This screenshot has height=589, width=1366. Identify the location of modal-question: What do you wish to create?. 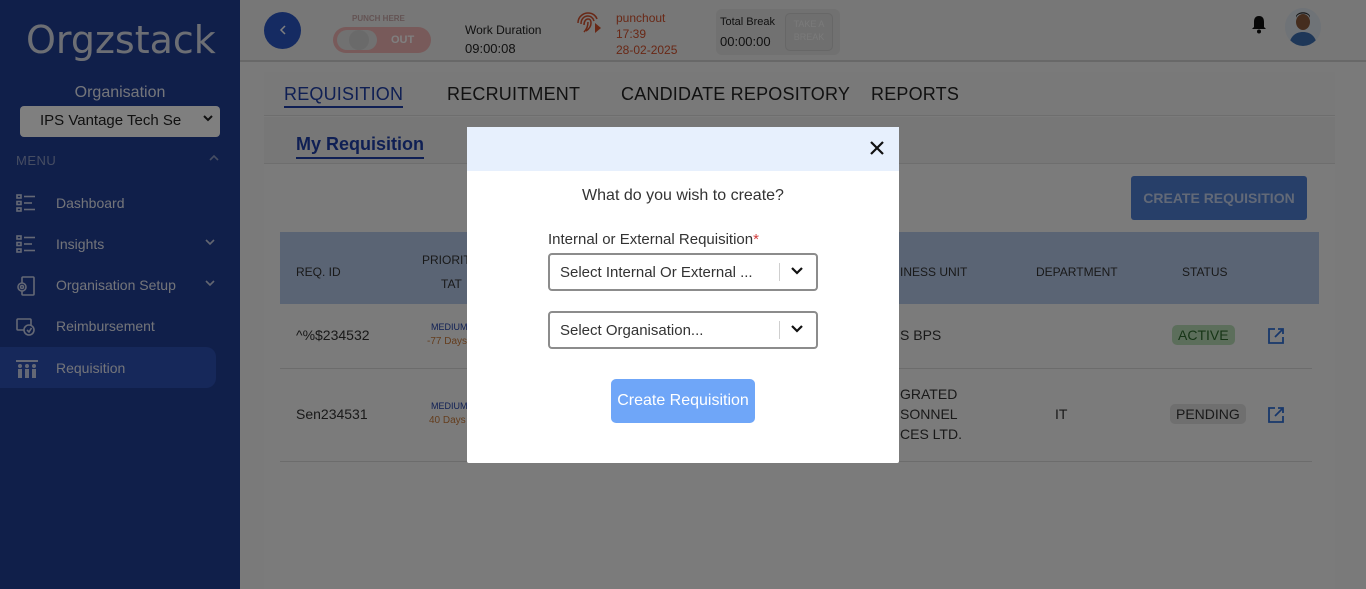
(683, 195).